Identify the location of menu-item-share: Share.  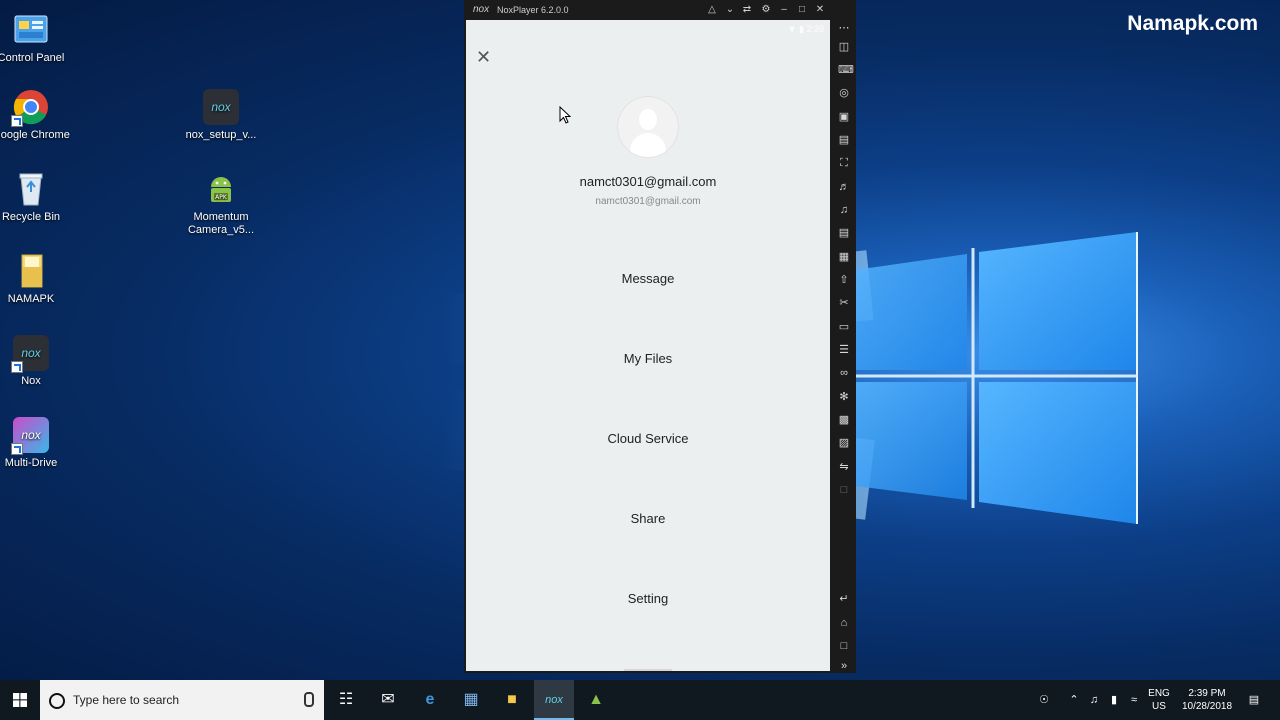
(648, 519).